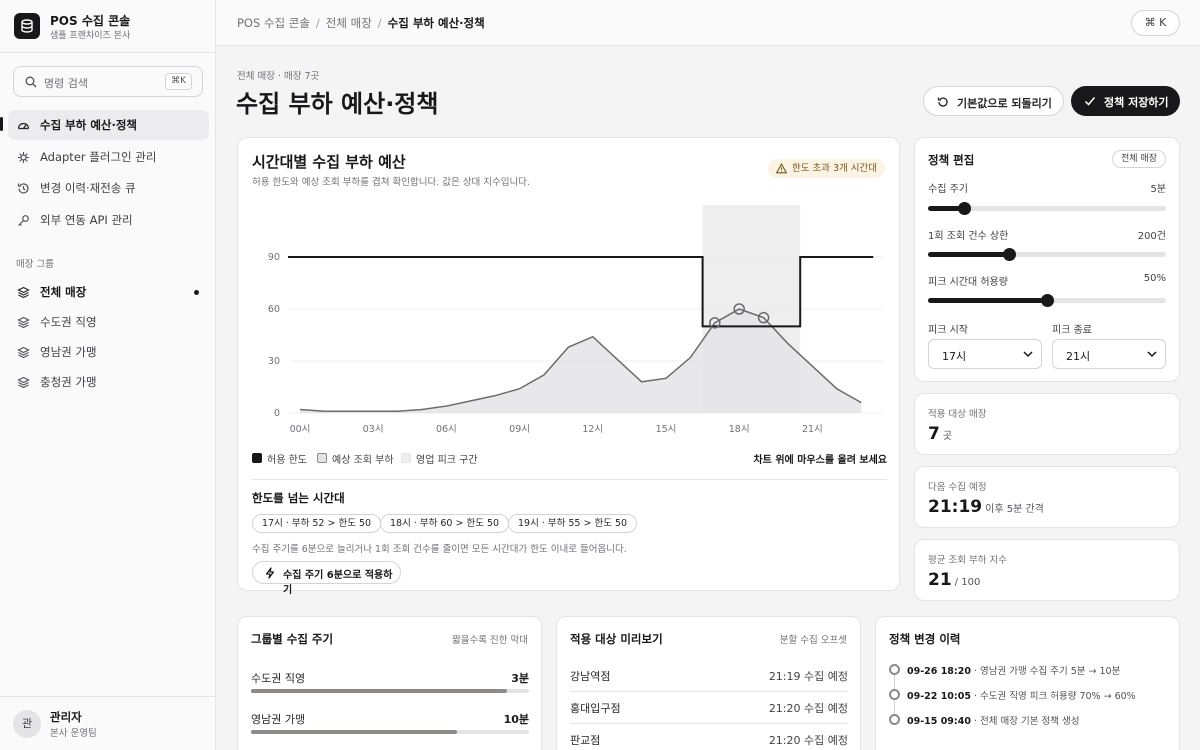 The width and height of the screenshot is (1200, 750). I want to click on nav-label: Adapter 플러그인 관리, so click(98, 157).